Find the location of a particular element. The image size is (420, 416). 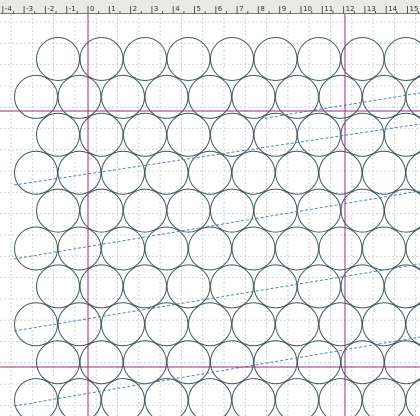

ruler-label: 7 is located at coordinates (241, 9).